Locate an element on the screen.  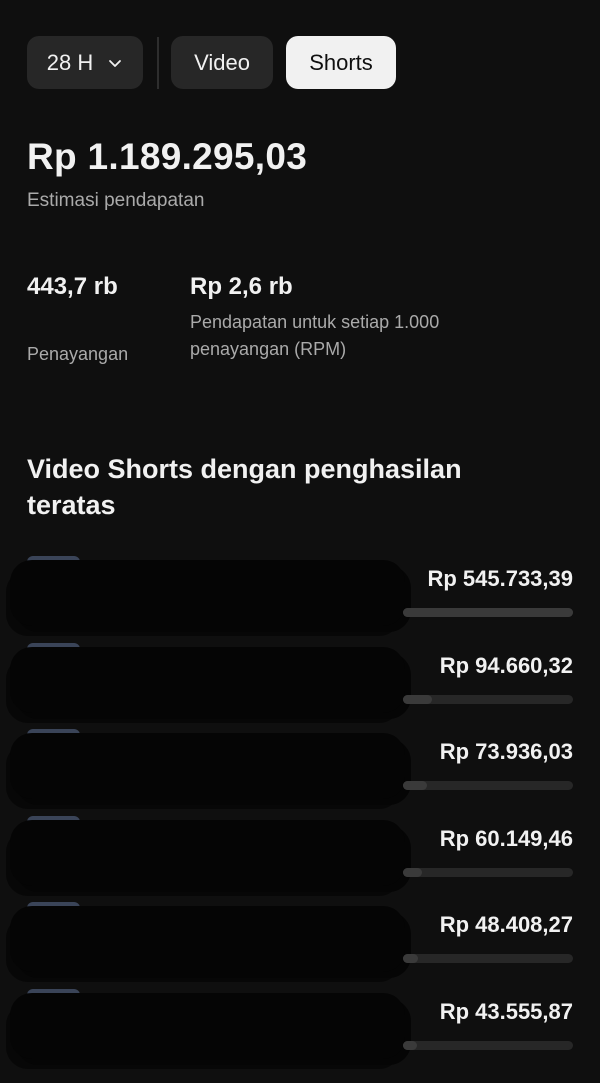
period-dropdown: 28 H is located at coordinates (85, 62).